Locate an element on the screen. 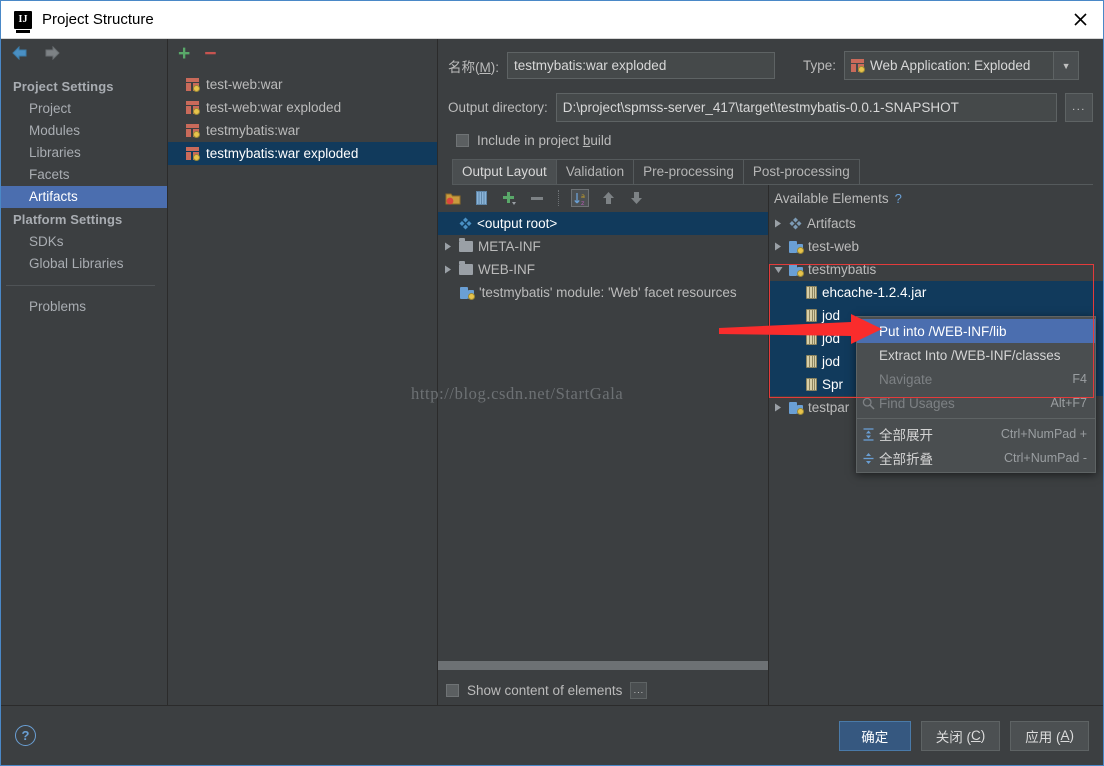  include-in-build-checkbox is located at coordinates (462, 140).